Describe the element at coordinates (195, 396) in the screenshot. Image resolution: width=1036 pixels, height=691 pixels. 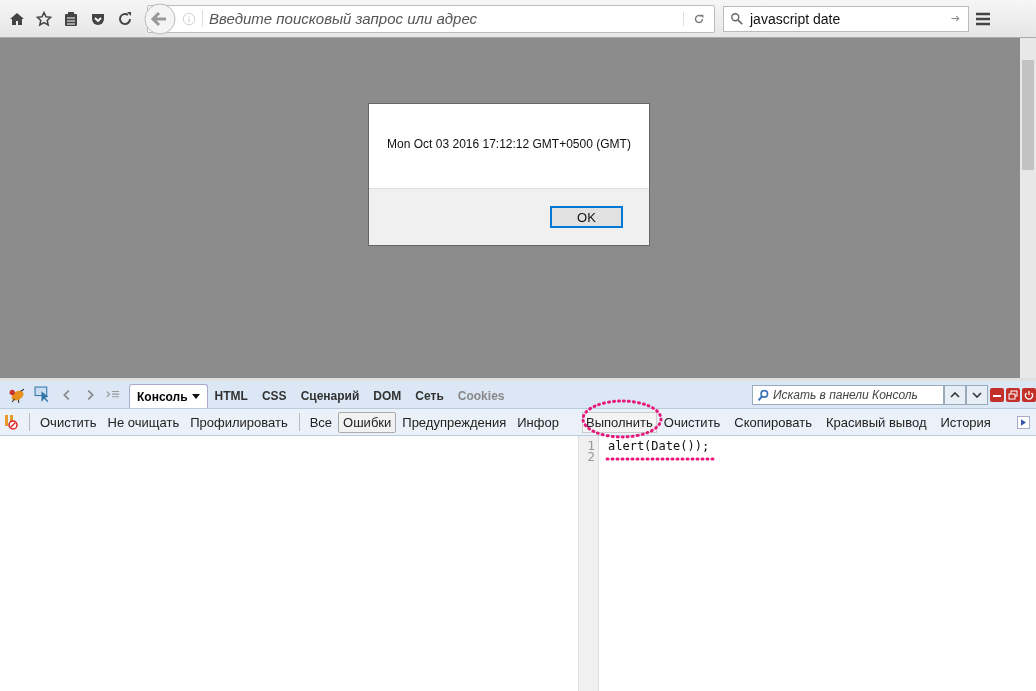
I see `caret-icon` at that location.